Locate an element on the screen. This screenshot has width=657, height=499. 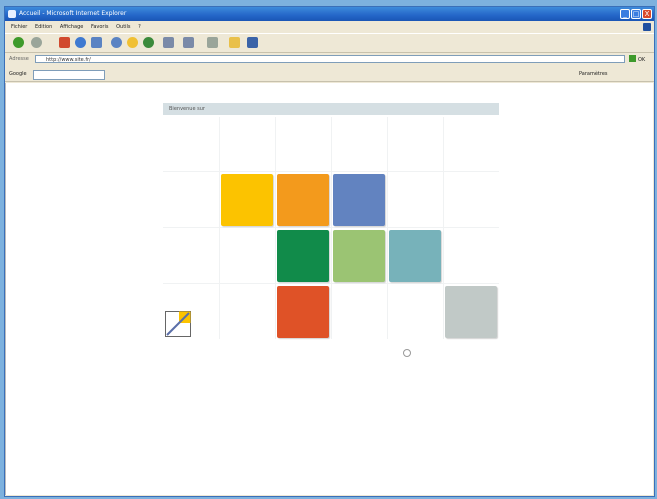
bookmark-icon is located at coordinates (407, 353).